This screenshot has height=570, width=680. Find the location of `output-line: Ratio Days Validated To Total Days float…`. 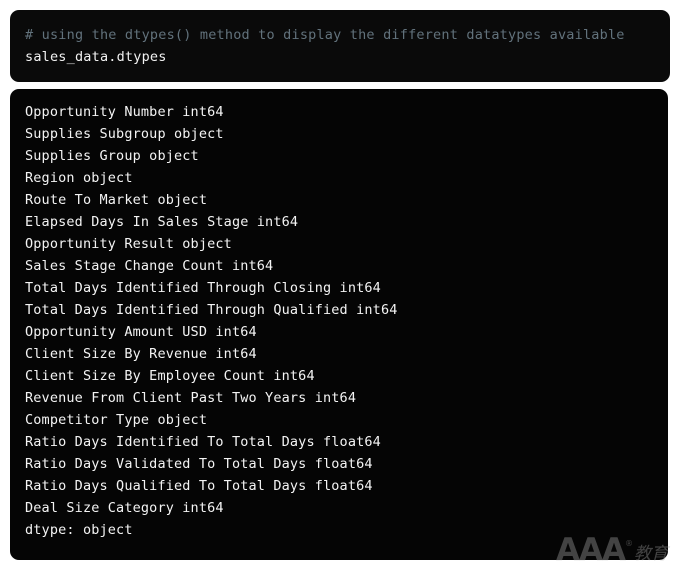

output-line: Ratio Days Validated To Total Days float… is located at coordinates (199, 464).